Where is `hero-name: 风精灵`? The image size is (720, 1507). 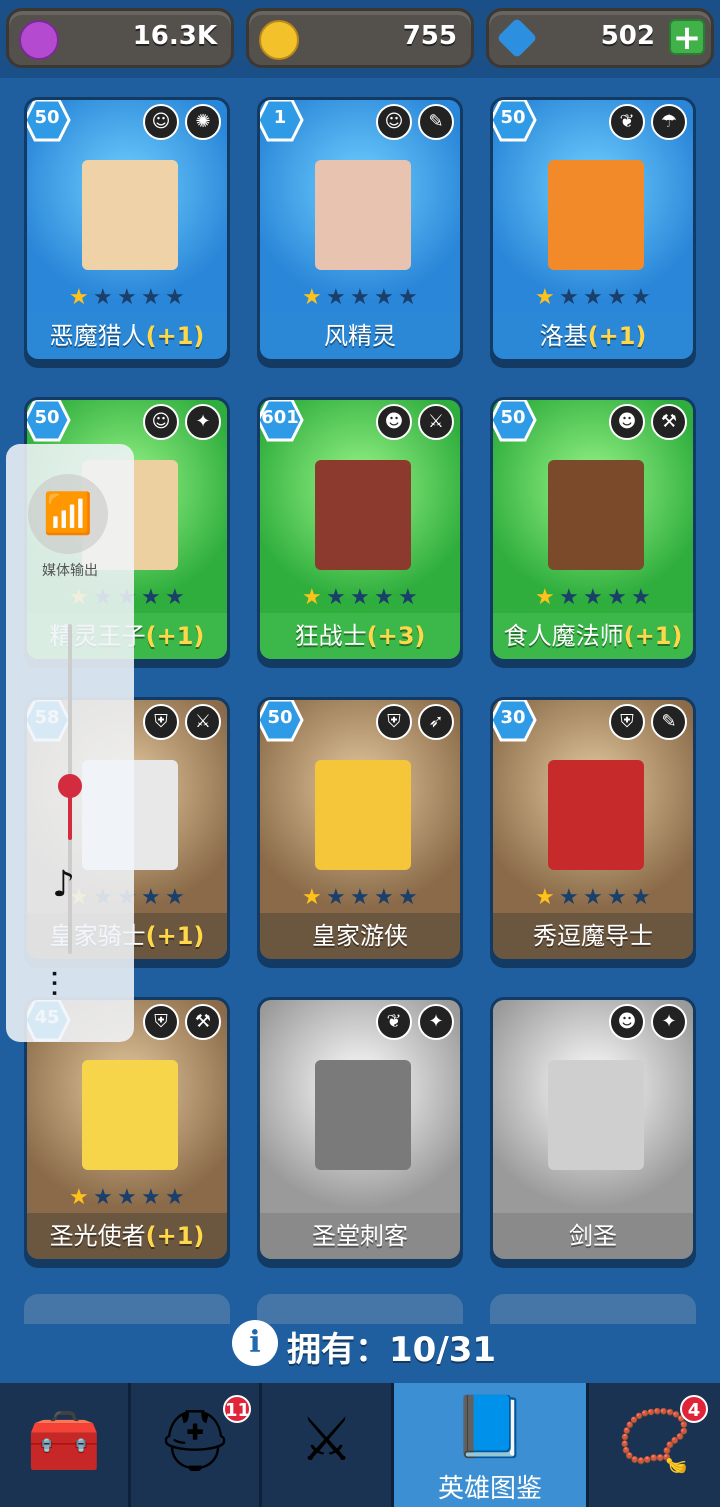 hero-name: 风精灵 is located at coordinates (360, 336).